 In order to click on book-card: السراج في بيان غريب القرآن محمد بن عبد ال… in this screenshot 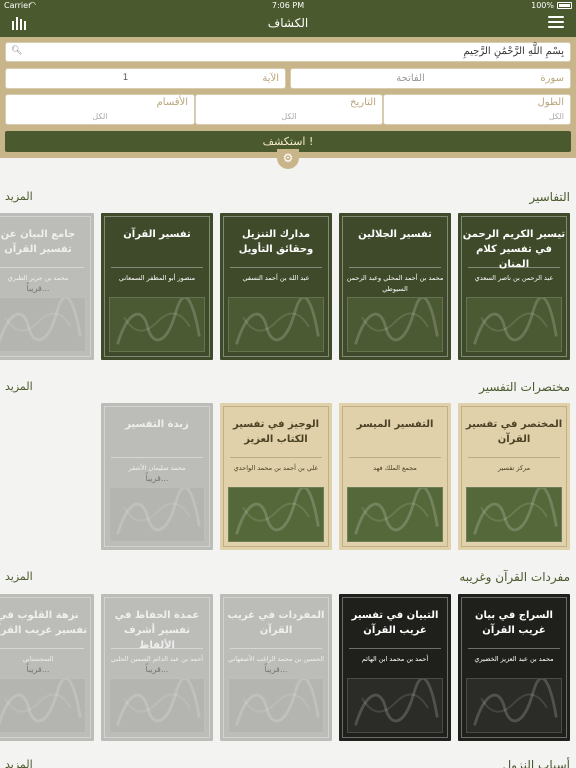, I will do `click(514, 667)`.